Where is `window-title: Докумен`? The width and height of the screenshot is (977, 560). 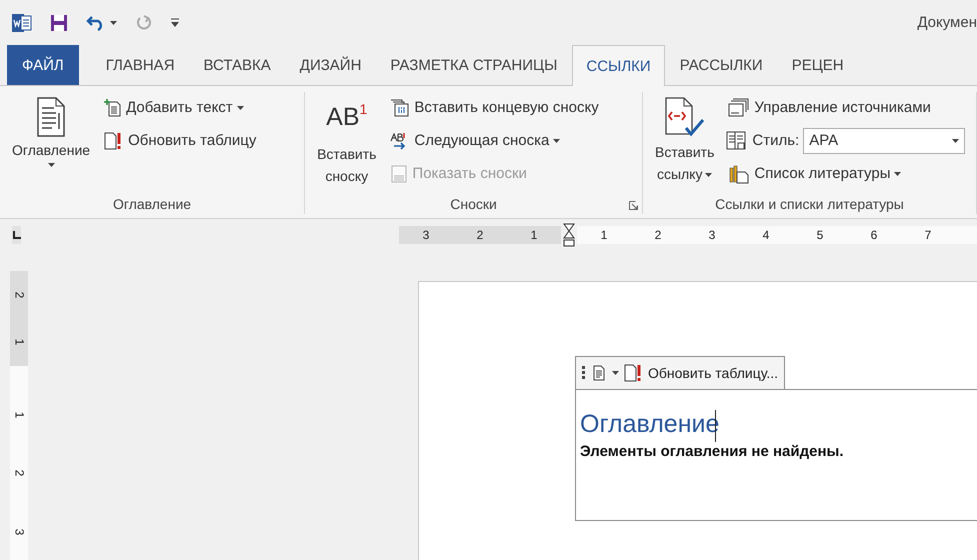 window-title: Докумен is located at coordinates (947, 22).